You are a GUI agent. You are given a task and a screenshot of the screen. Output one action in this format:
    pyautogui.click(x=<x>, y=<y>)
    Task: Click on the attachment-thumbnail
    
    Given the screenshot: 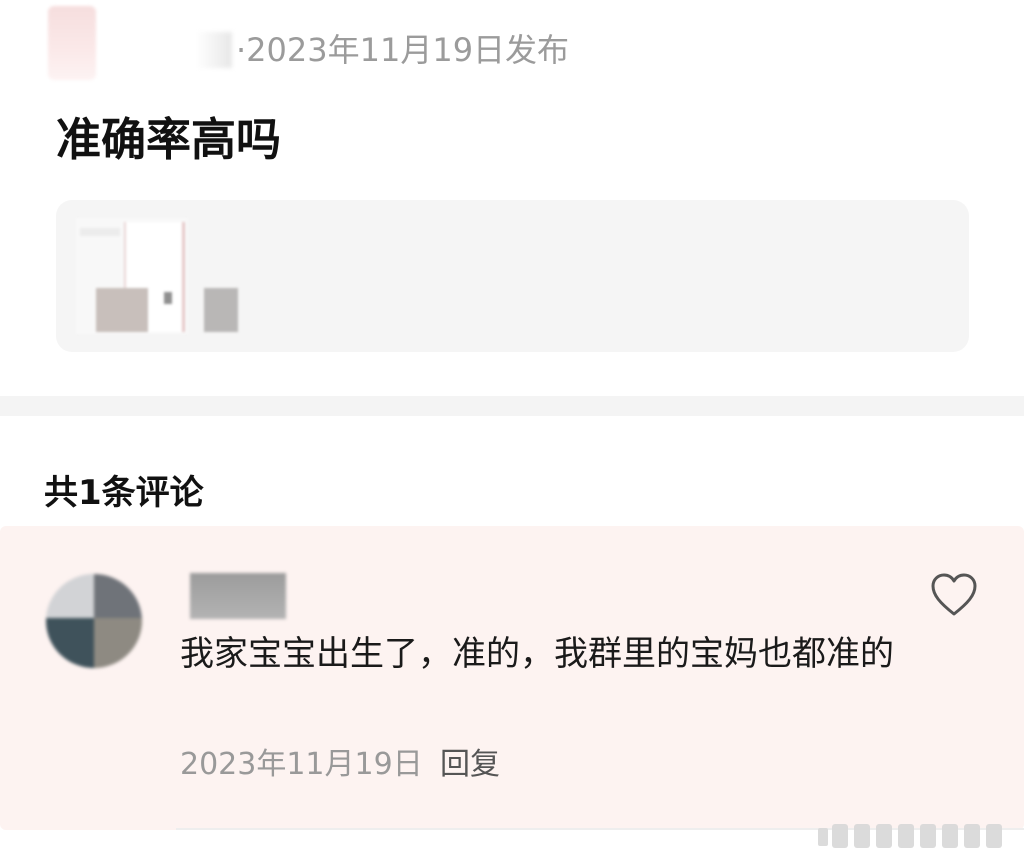 What is the action you would take?
    pyautogui.click(x=157, y=276)
    